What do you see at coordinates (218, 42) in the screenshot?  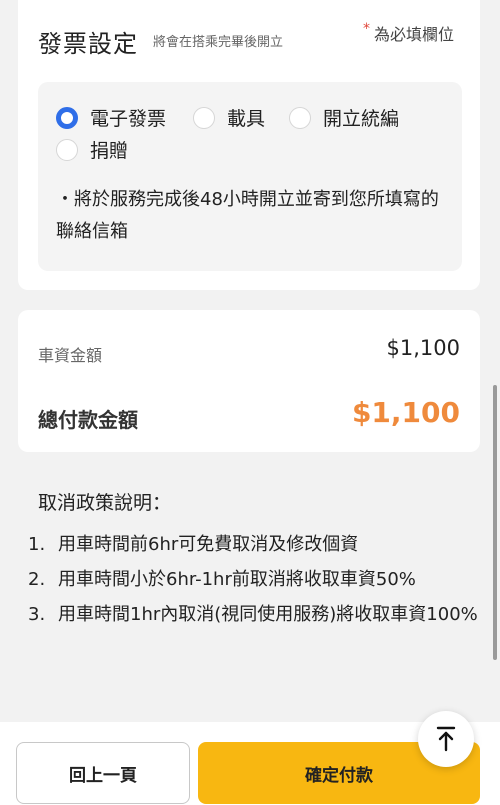 I see `invoice-note: 將會在搭乘完畢後開立` at bounding box center [218, 42].